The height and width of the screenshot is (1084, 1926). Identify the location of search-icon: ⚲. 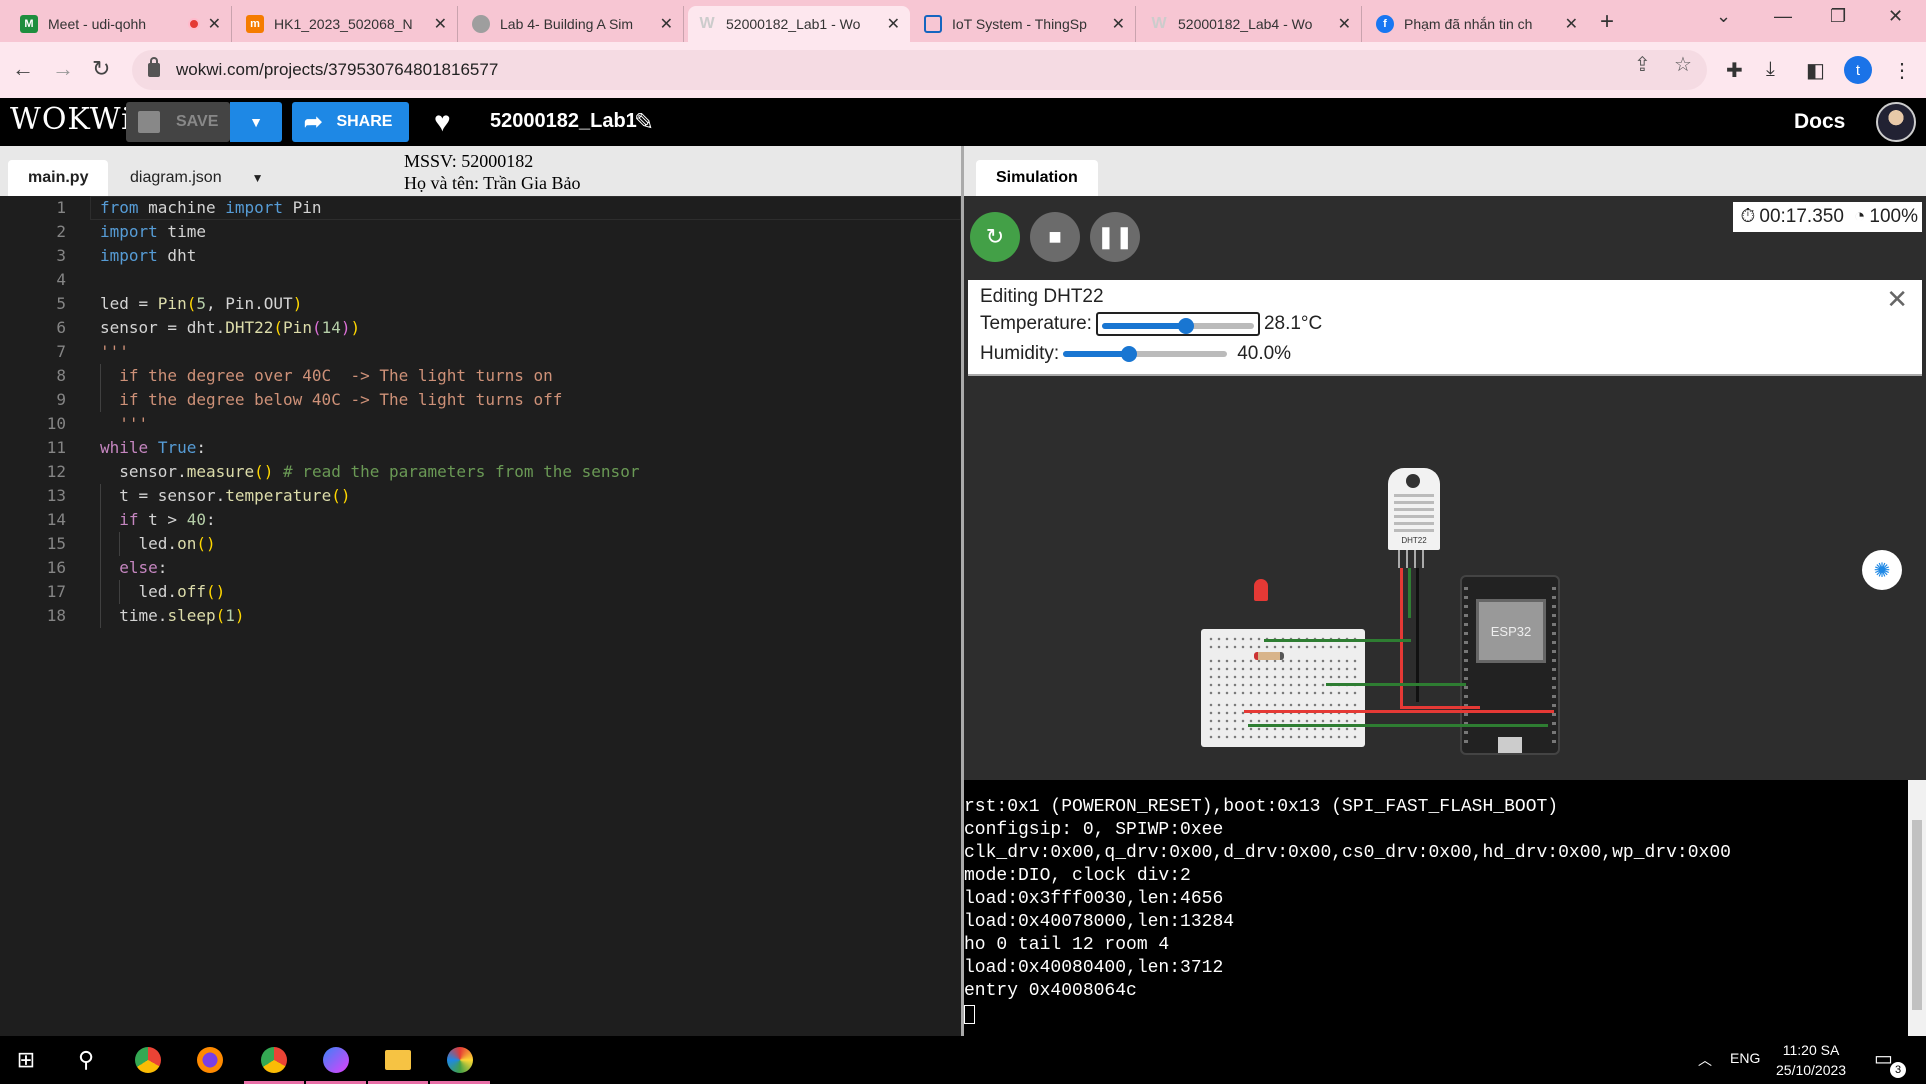
(86, 1060).